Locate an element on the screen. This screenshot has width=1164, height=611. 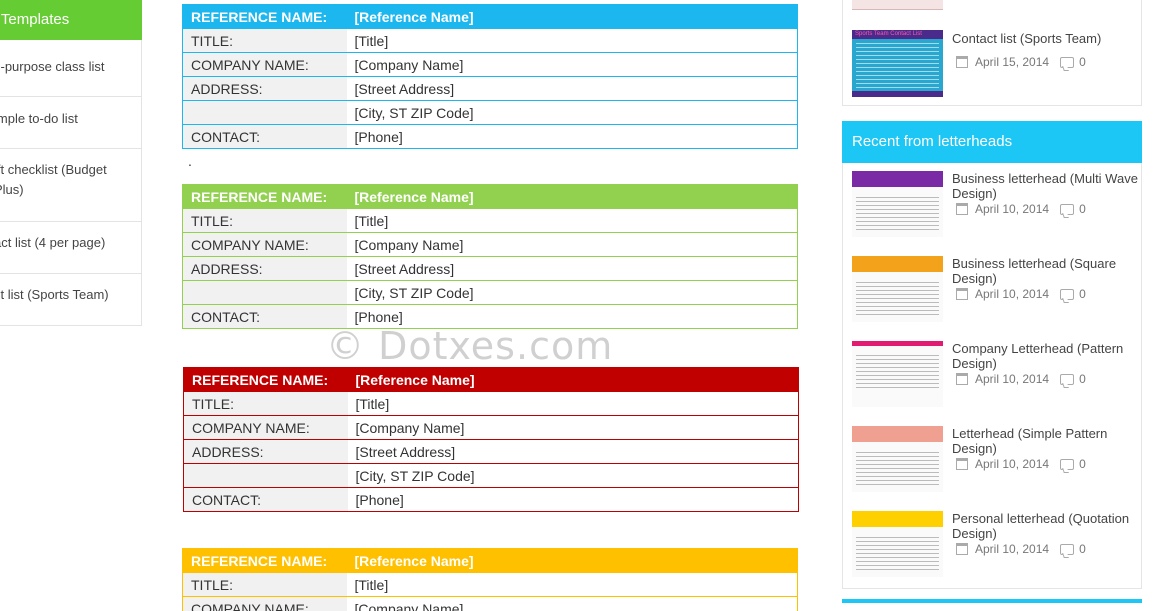
left-sidebar-item: ift checklist (Budget Plus) is located at coordinates (70, 185).